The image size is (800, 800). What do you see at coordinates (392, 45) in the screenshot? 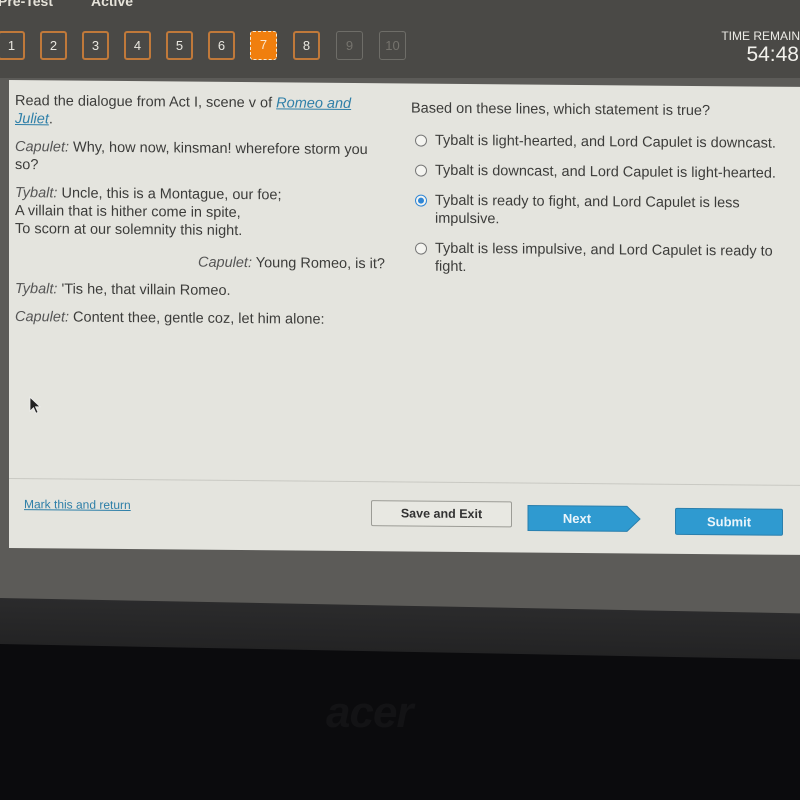
I see `question-10-button: 10` at bounding box center [392, 45].